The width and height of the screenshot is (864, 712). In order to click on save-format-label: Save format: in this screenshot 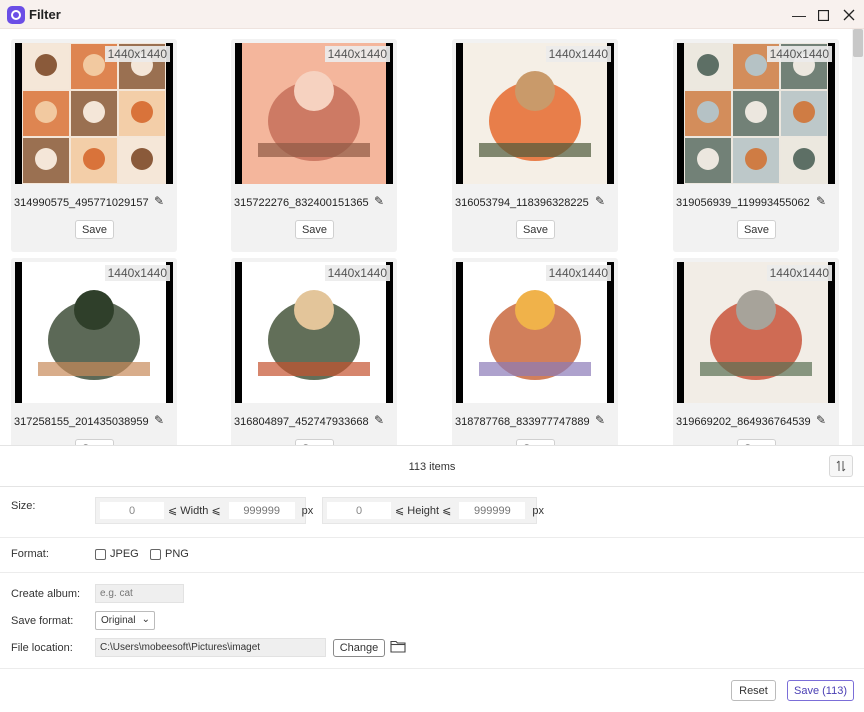, I will do `click(42, 621)`.